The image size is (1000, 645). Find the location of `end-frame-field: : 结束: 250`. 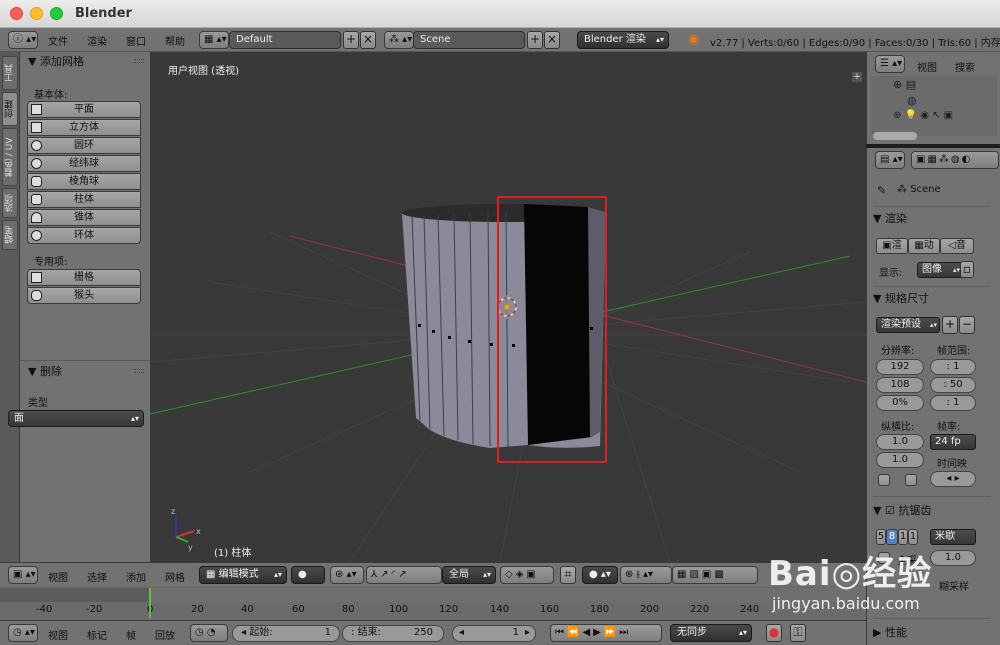

end-frame-field: : 结束: 250 is located at coordinates (393, 633).